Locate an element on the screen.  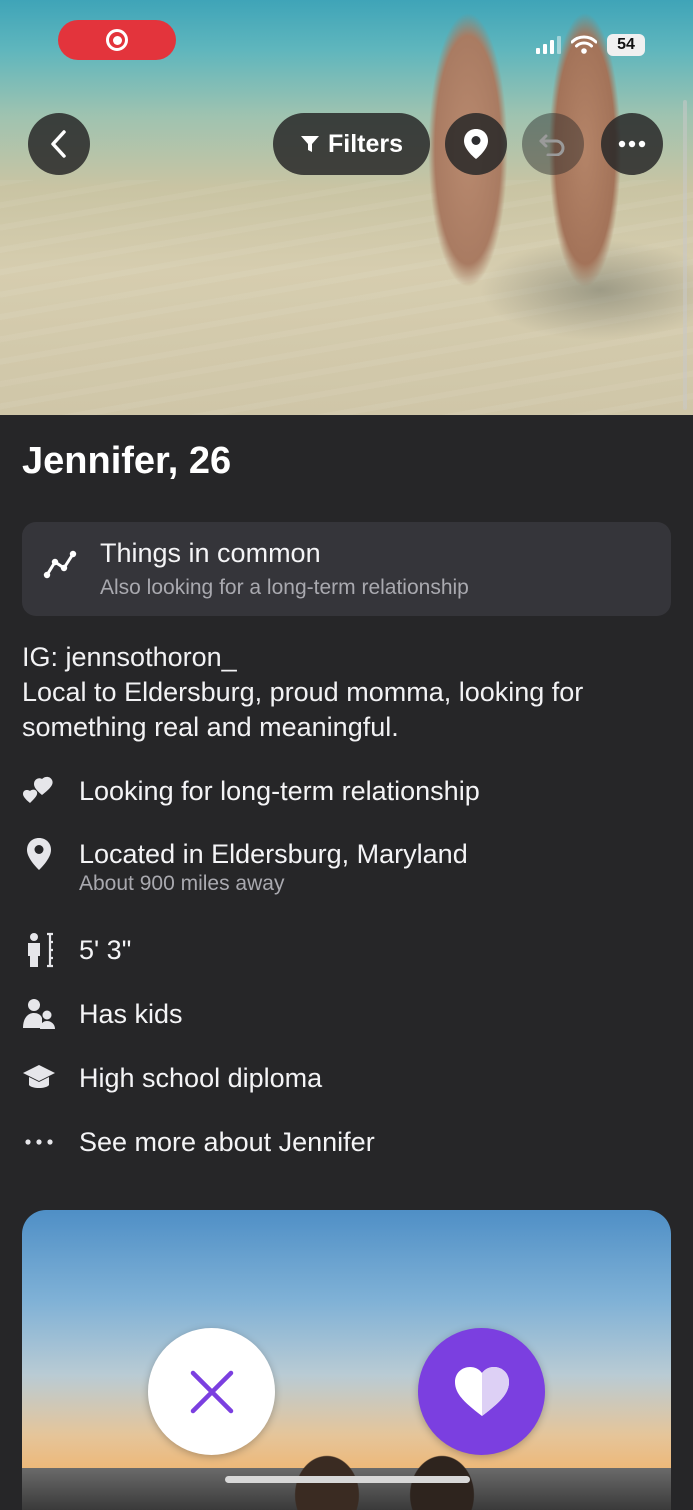
see-more-button: See more about Jennifer is located at coordinates (198, 1142).